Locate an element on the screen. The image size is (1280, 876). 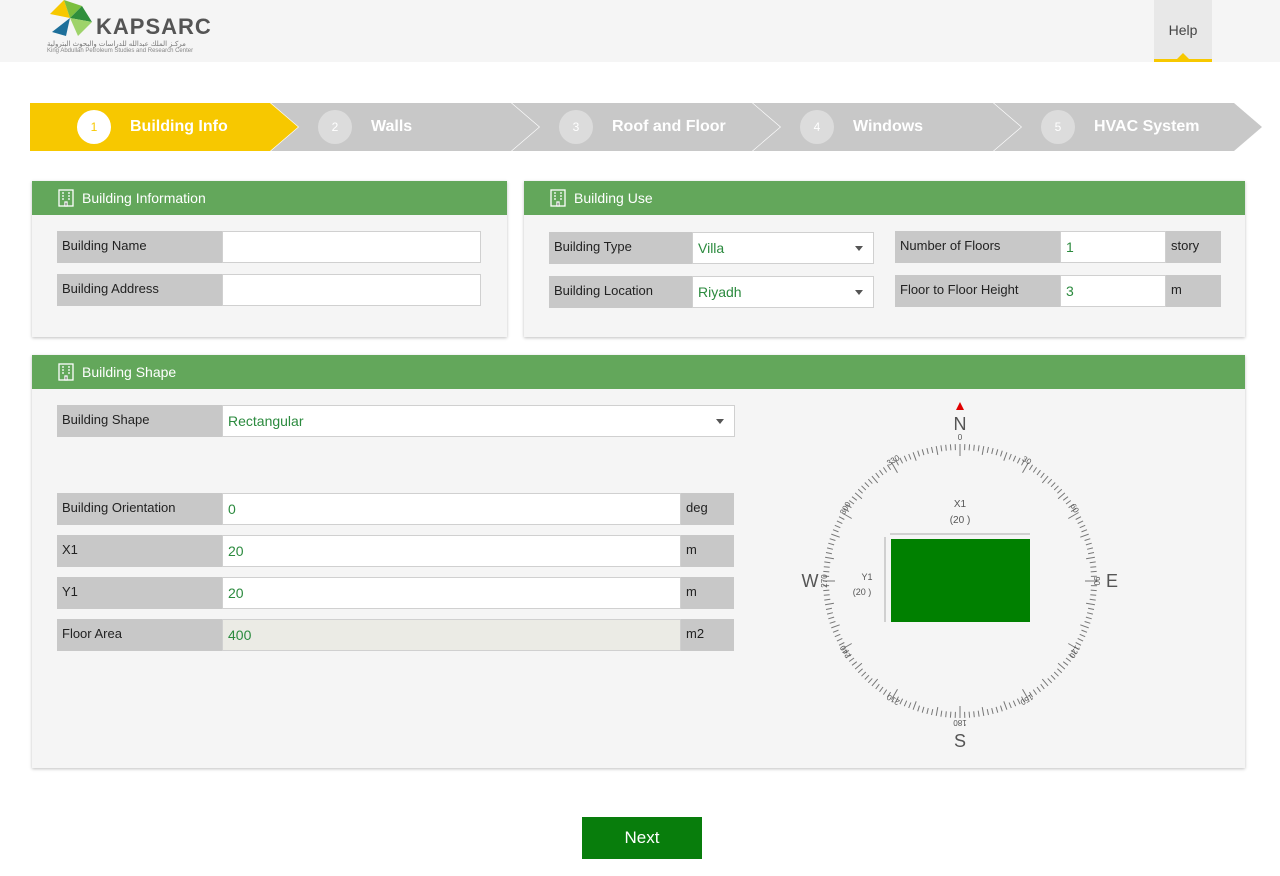
brand-name: KAPSARC is located at coordinates (154, 26).